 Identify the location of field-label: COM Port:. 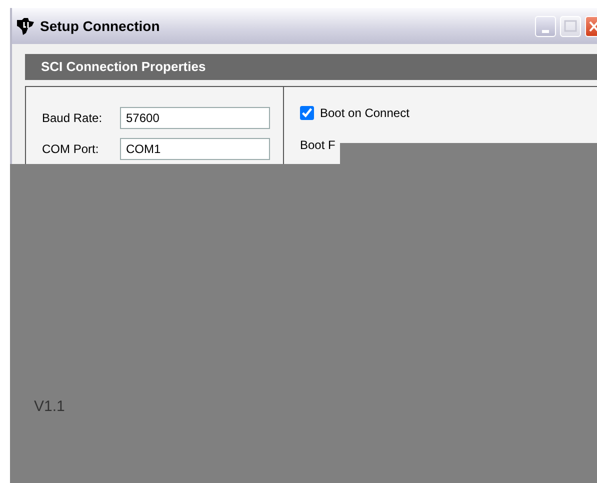
(71, 149).